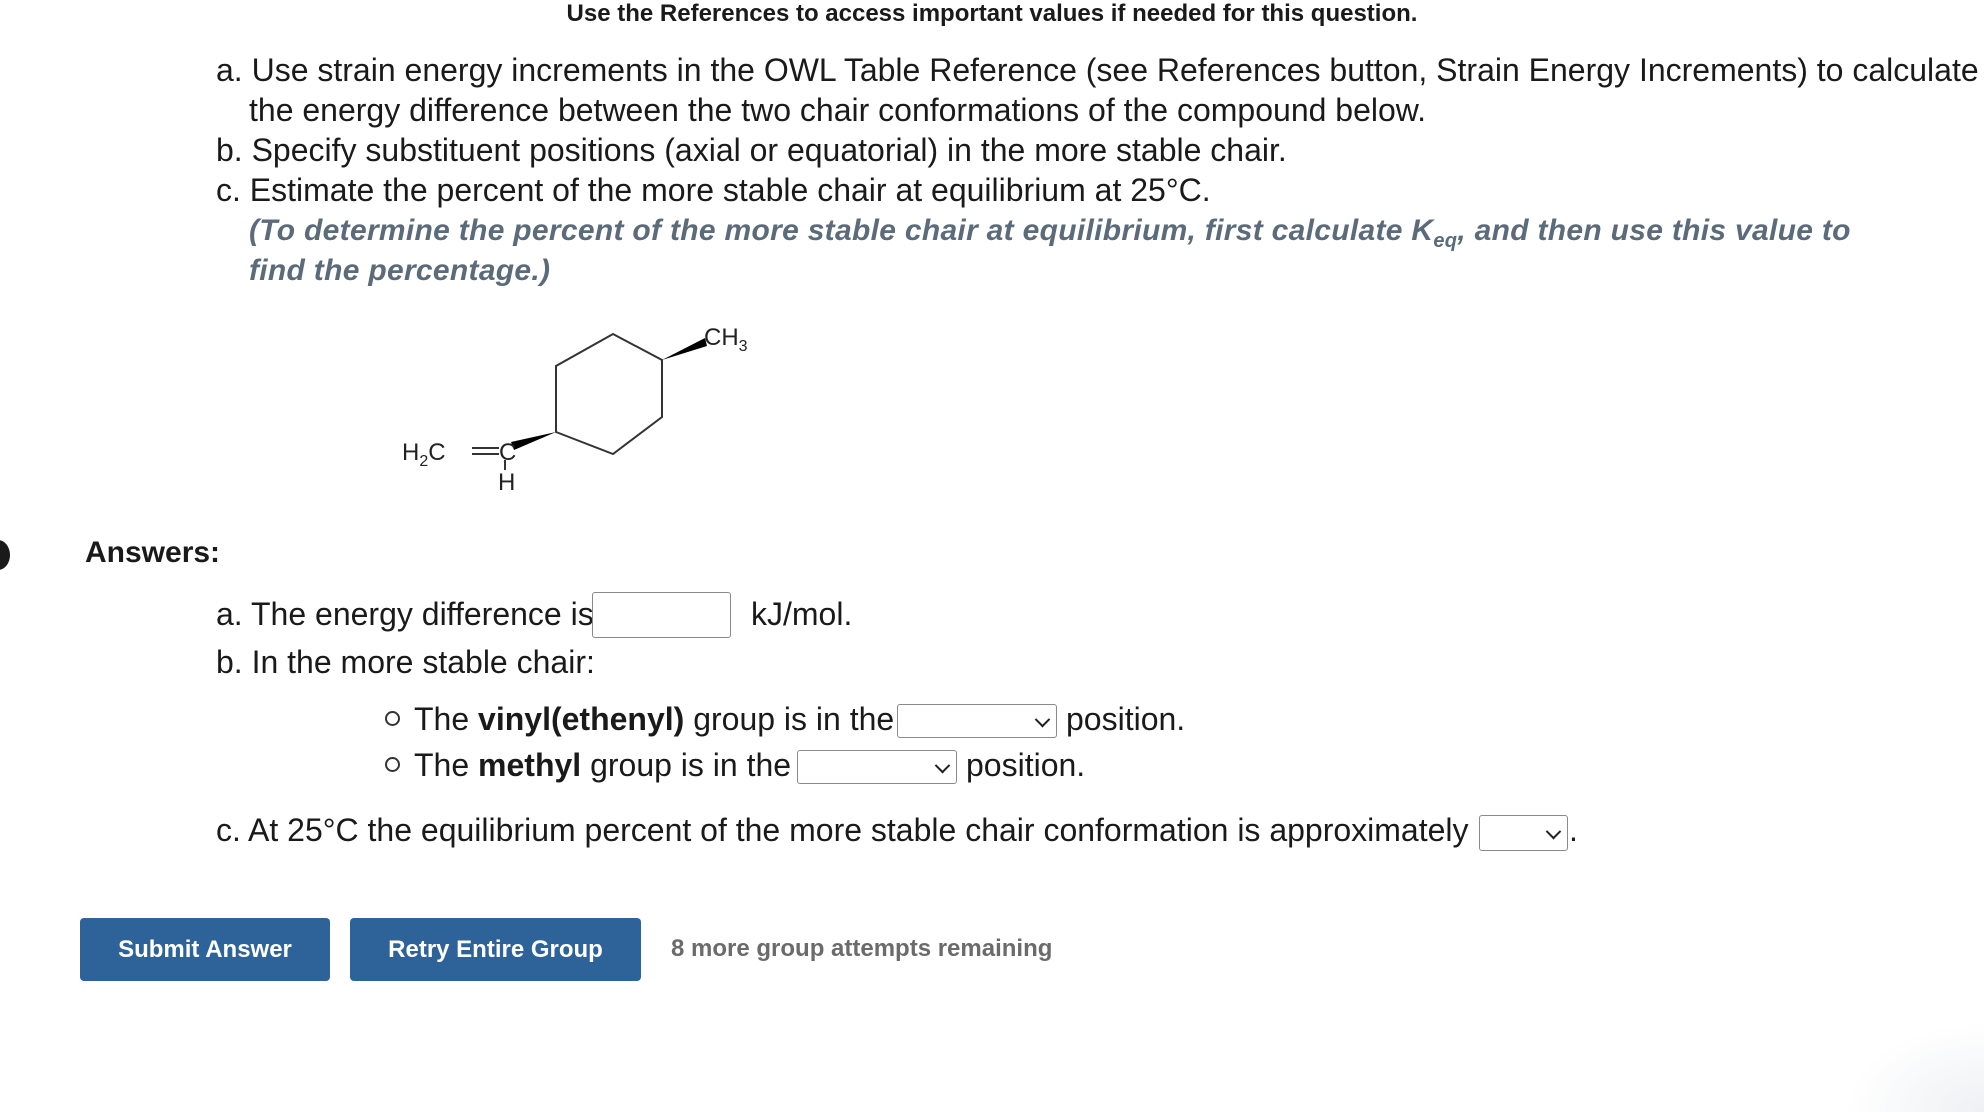 This screenshot has width=1984, height=1112. I want to click on methyl-wedge-bond, so click(684, 349).